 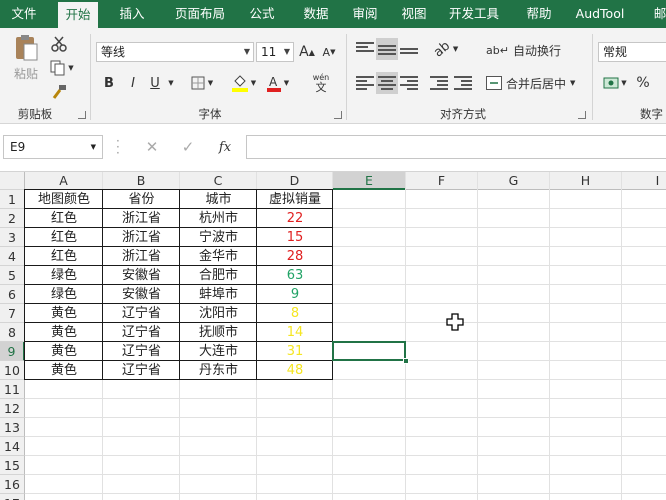 I want to click on cancel-button: ✕, so click(x=152, y=147).